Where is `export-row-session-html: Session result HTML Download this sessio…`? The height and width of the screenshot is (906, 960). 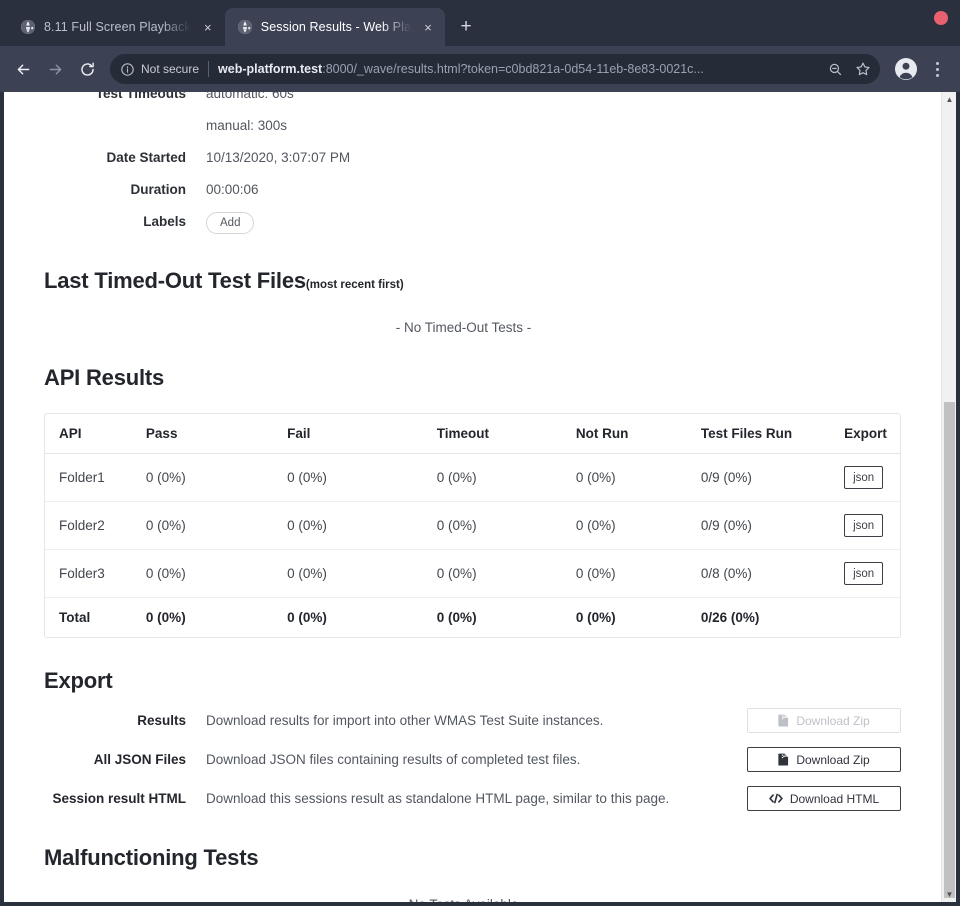 export-row-session-html: Session result HTML Download this sessio… is located at coordinates (472, 798).